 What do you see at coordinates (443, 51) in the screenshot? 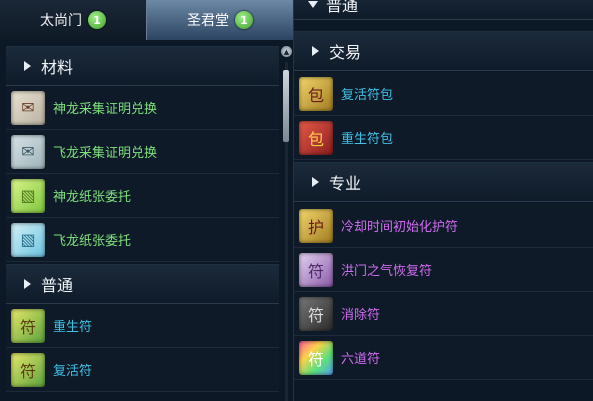
I see `category-header-trade: 交易` at bounding box center [443, 51].